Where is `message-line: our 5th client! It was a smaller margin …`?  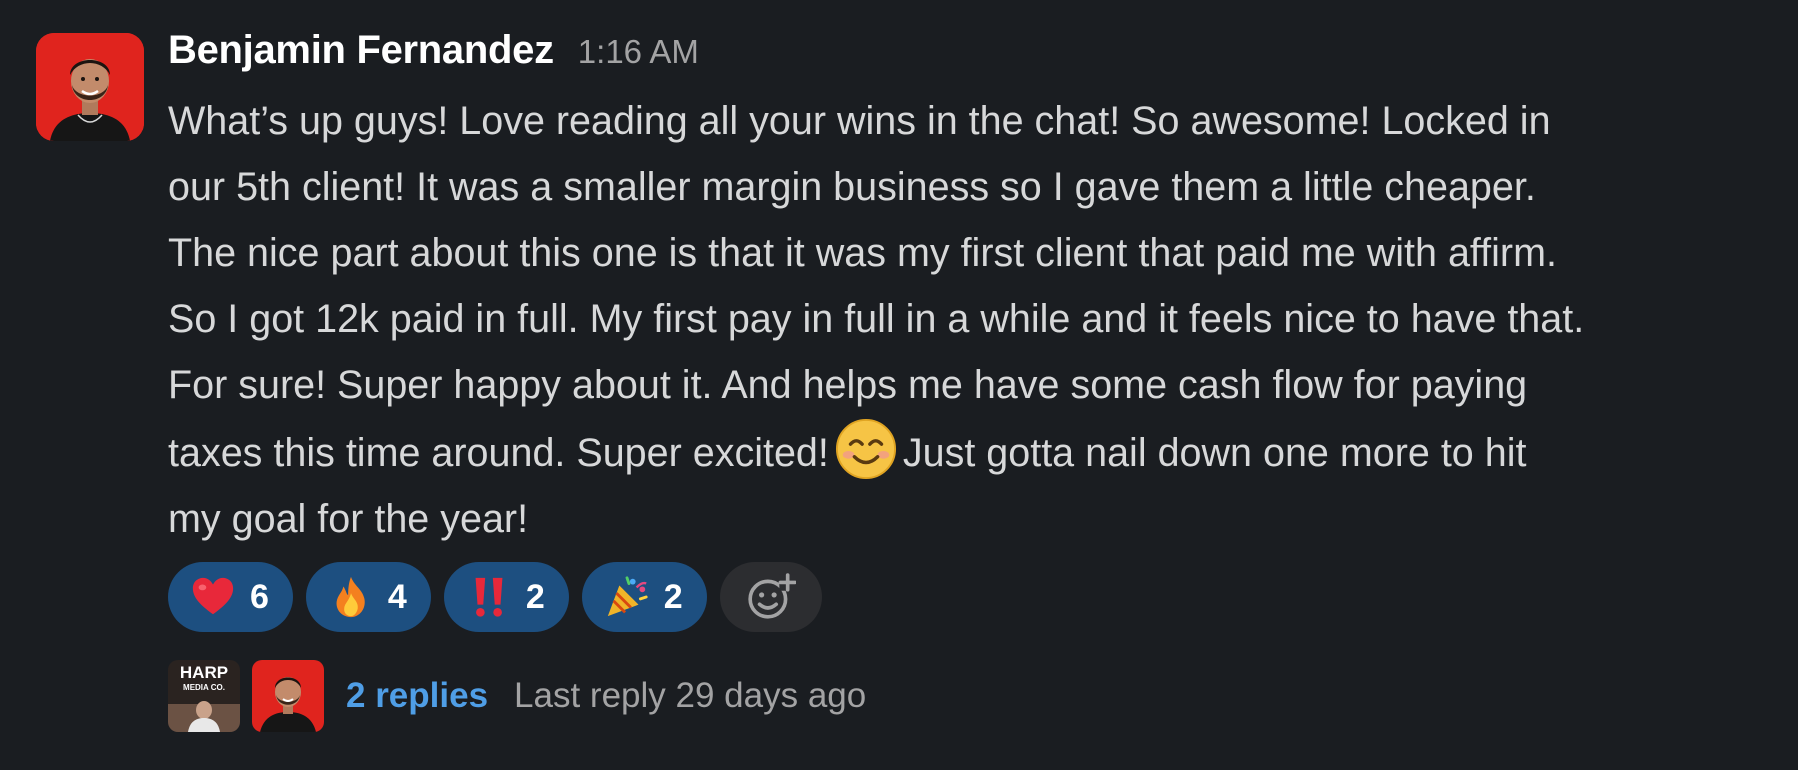 message-line: our 5th client! It was a smaller margin … is located at coordinates (852, 187).